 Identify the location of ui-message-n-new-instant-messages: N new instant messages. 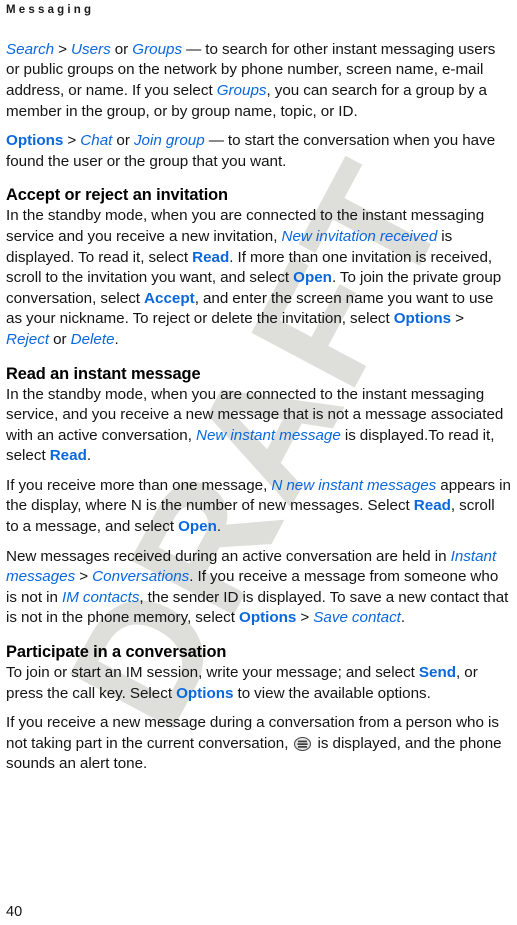
(354, 485).